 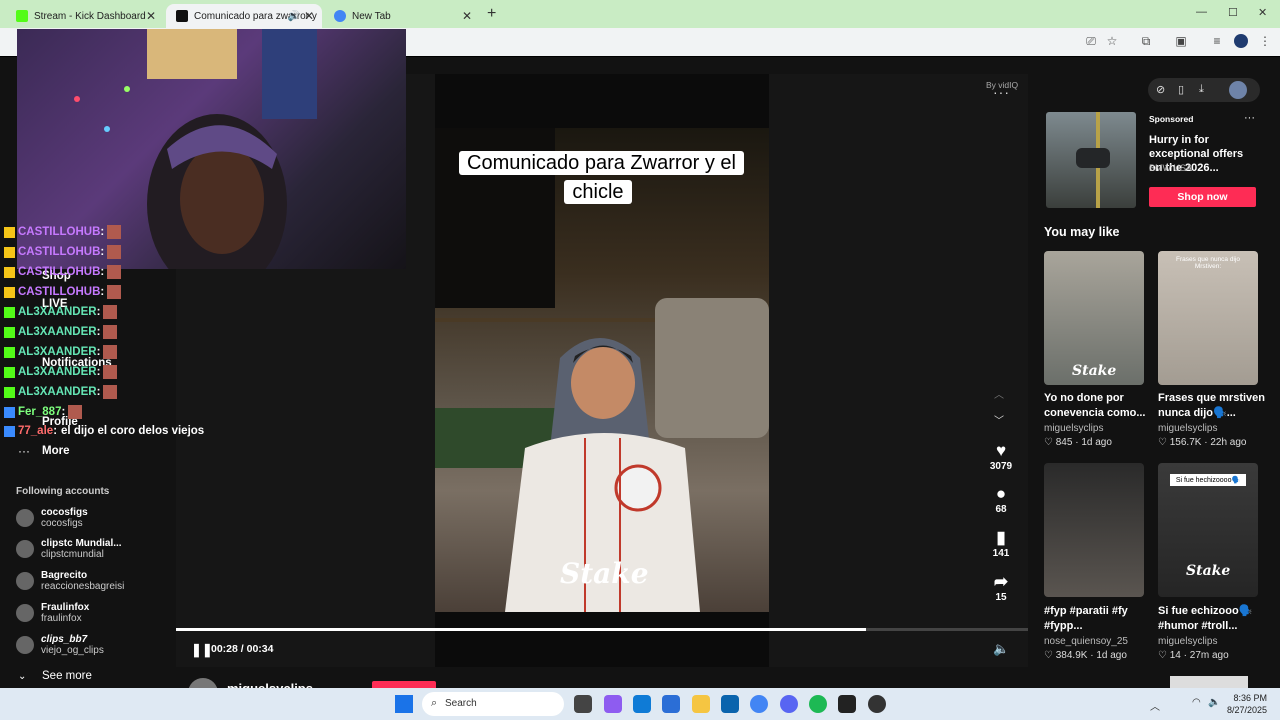 I want to click on ad-more-icon: ···, so click(x=1249, y=118).